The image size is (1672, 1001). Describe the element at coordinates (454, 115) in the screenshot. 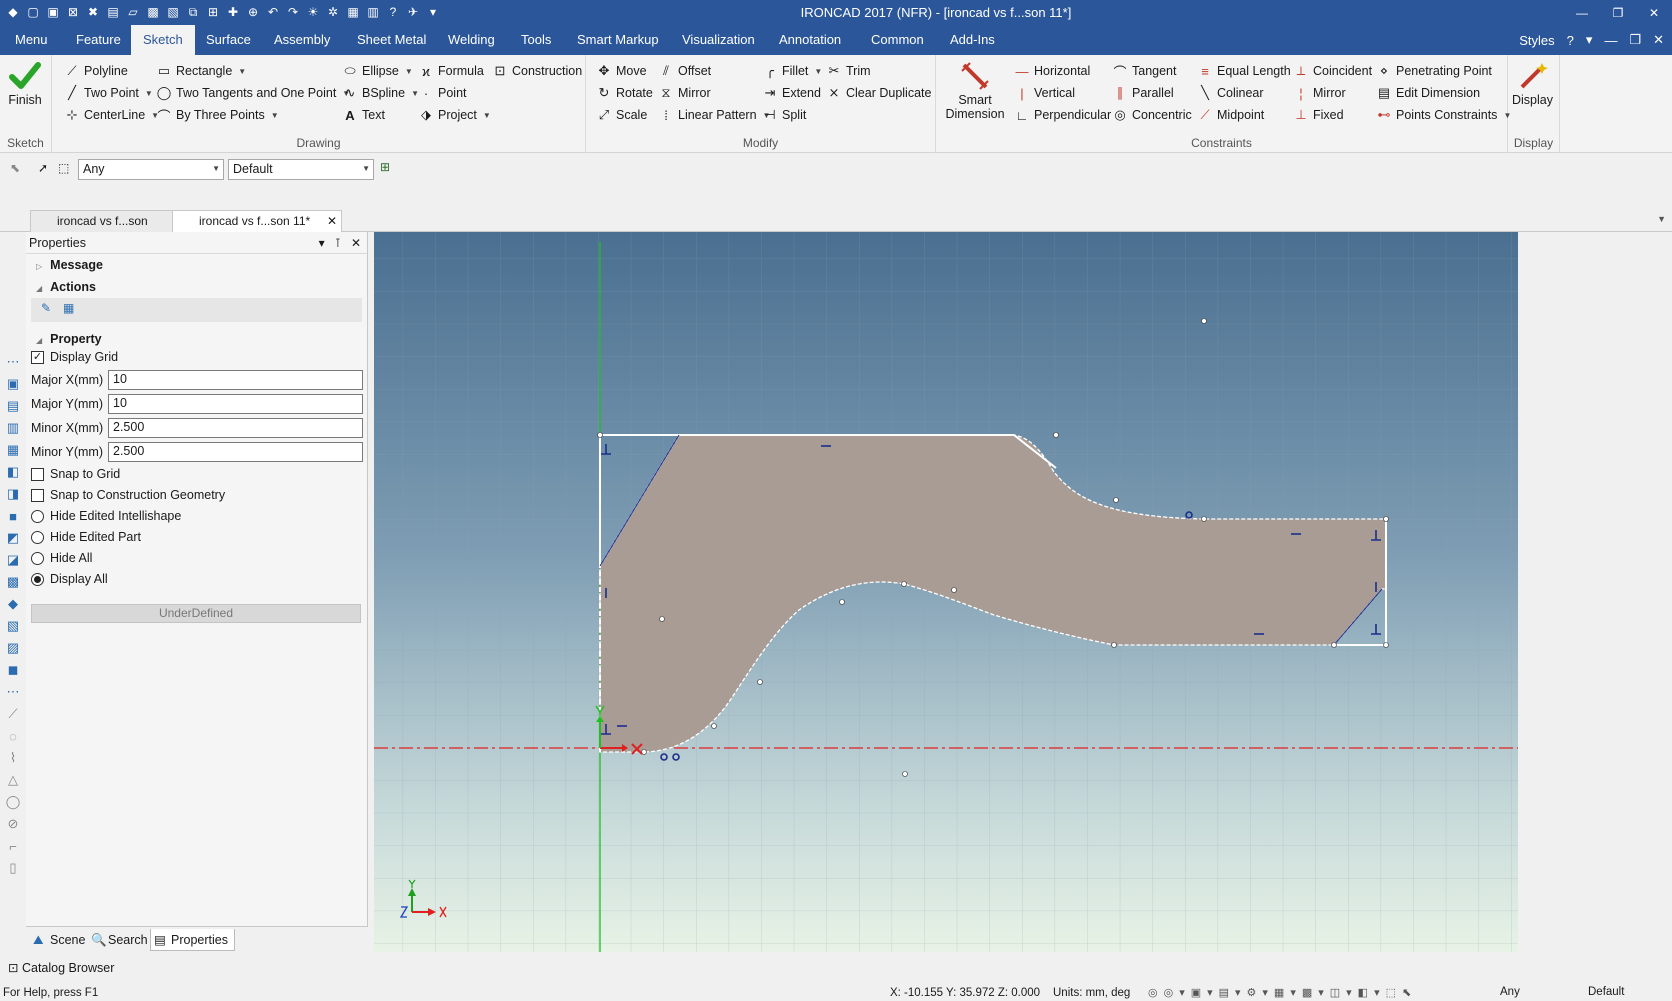

I see `project-button: ⬗ Project ▼` at that location.